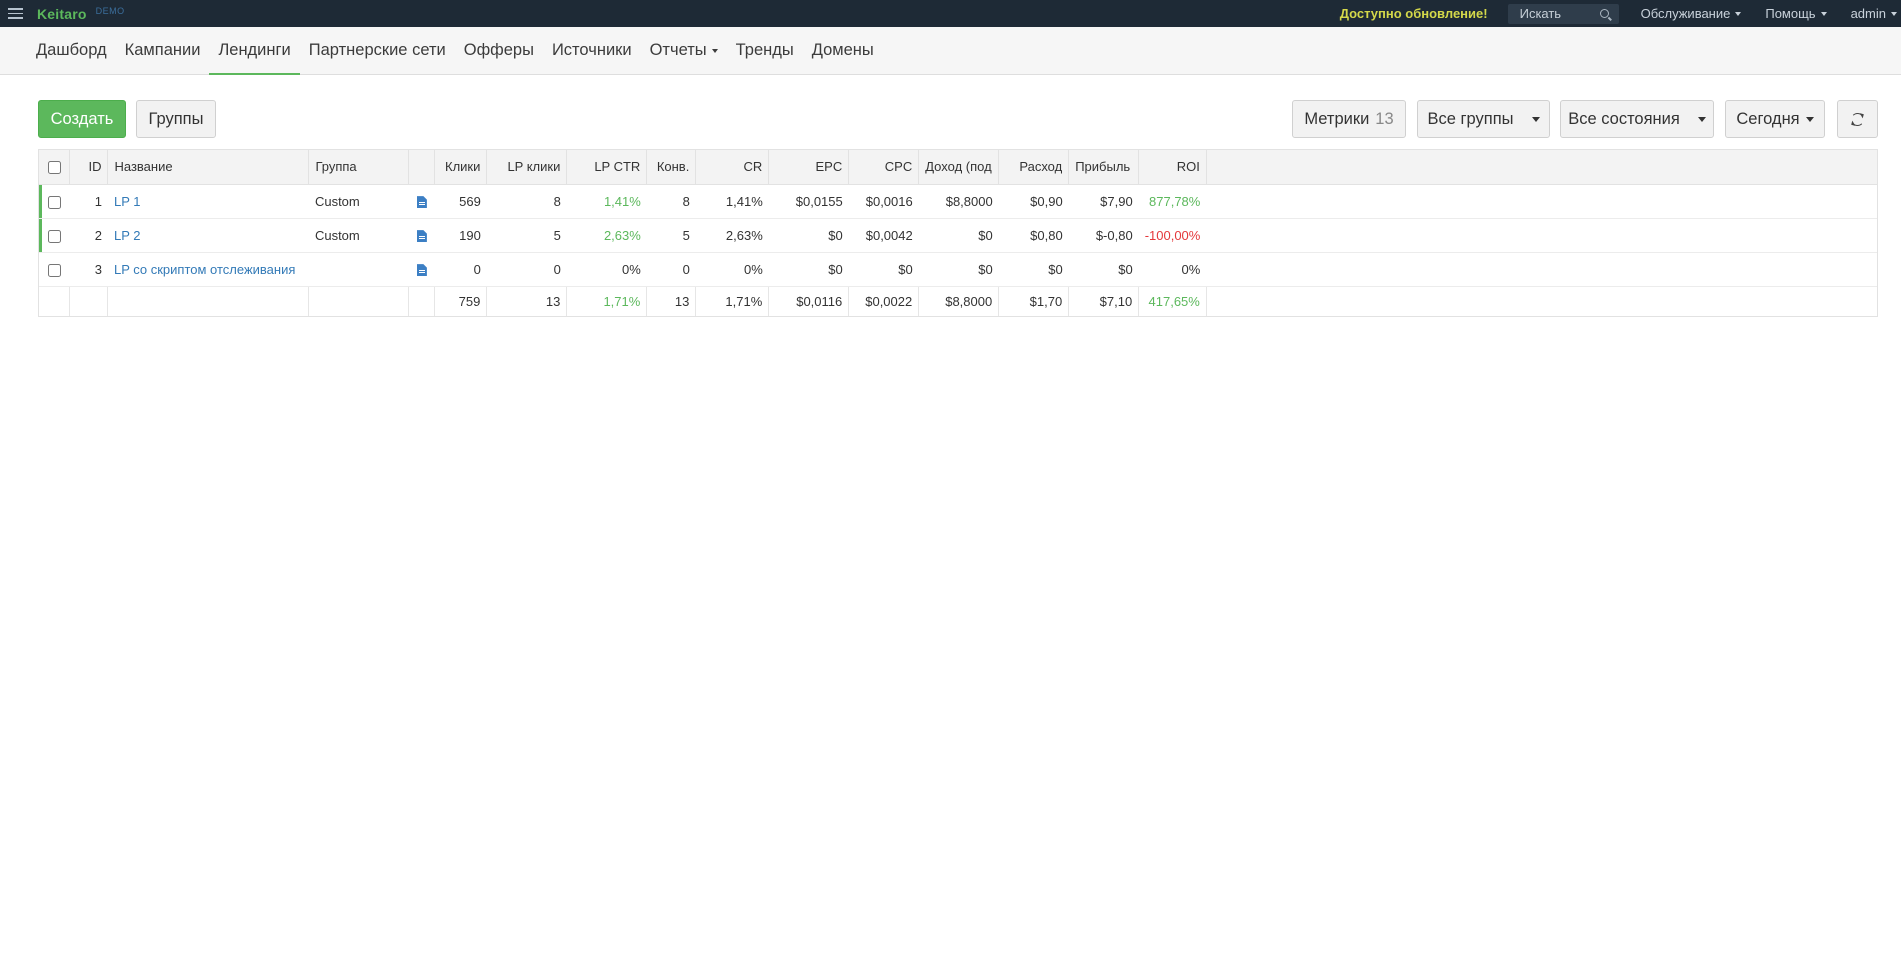 The height and width of the screenshot is (958, 1901). I want to click on landing-name-link: LP со скриптом отслеживания, so click(208, 269).